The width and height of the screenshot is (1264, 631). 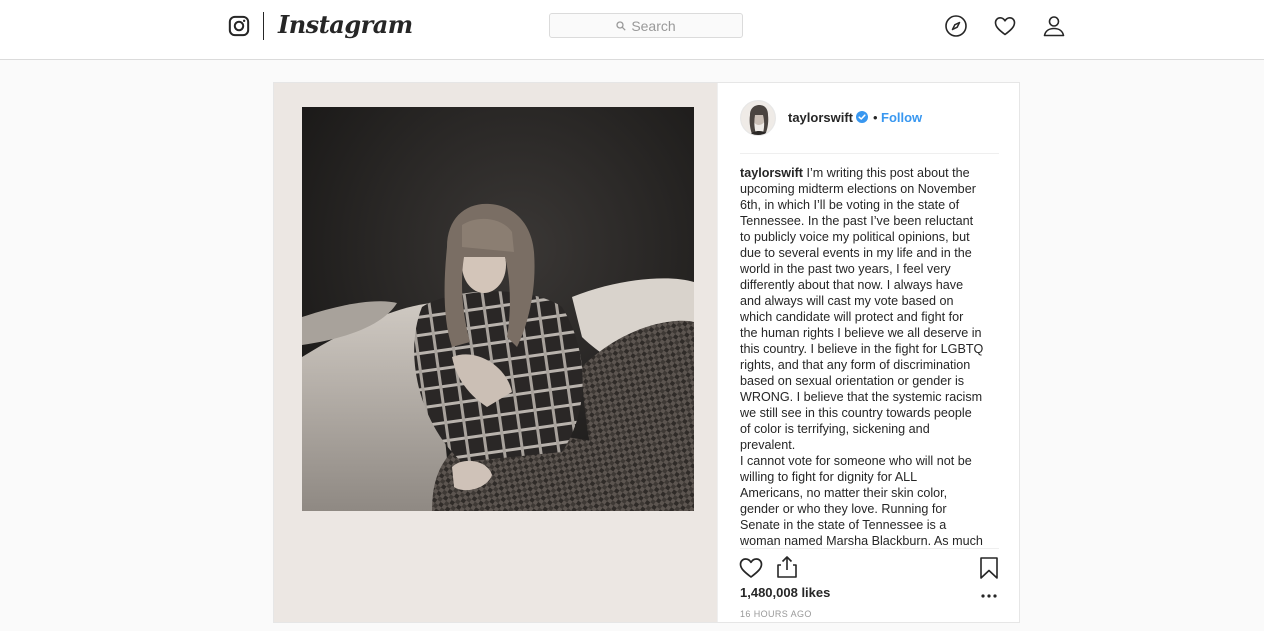 I want to click on caption-text: upcoming midterm elections on November, so click(x=858, y=189).